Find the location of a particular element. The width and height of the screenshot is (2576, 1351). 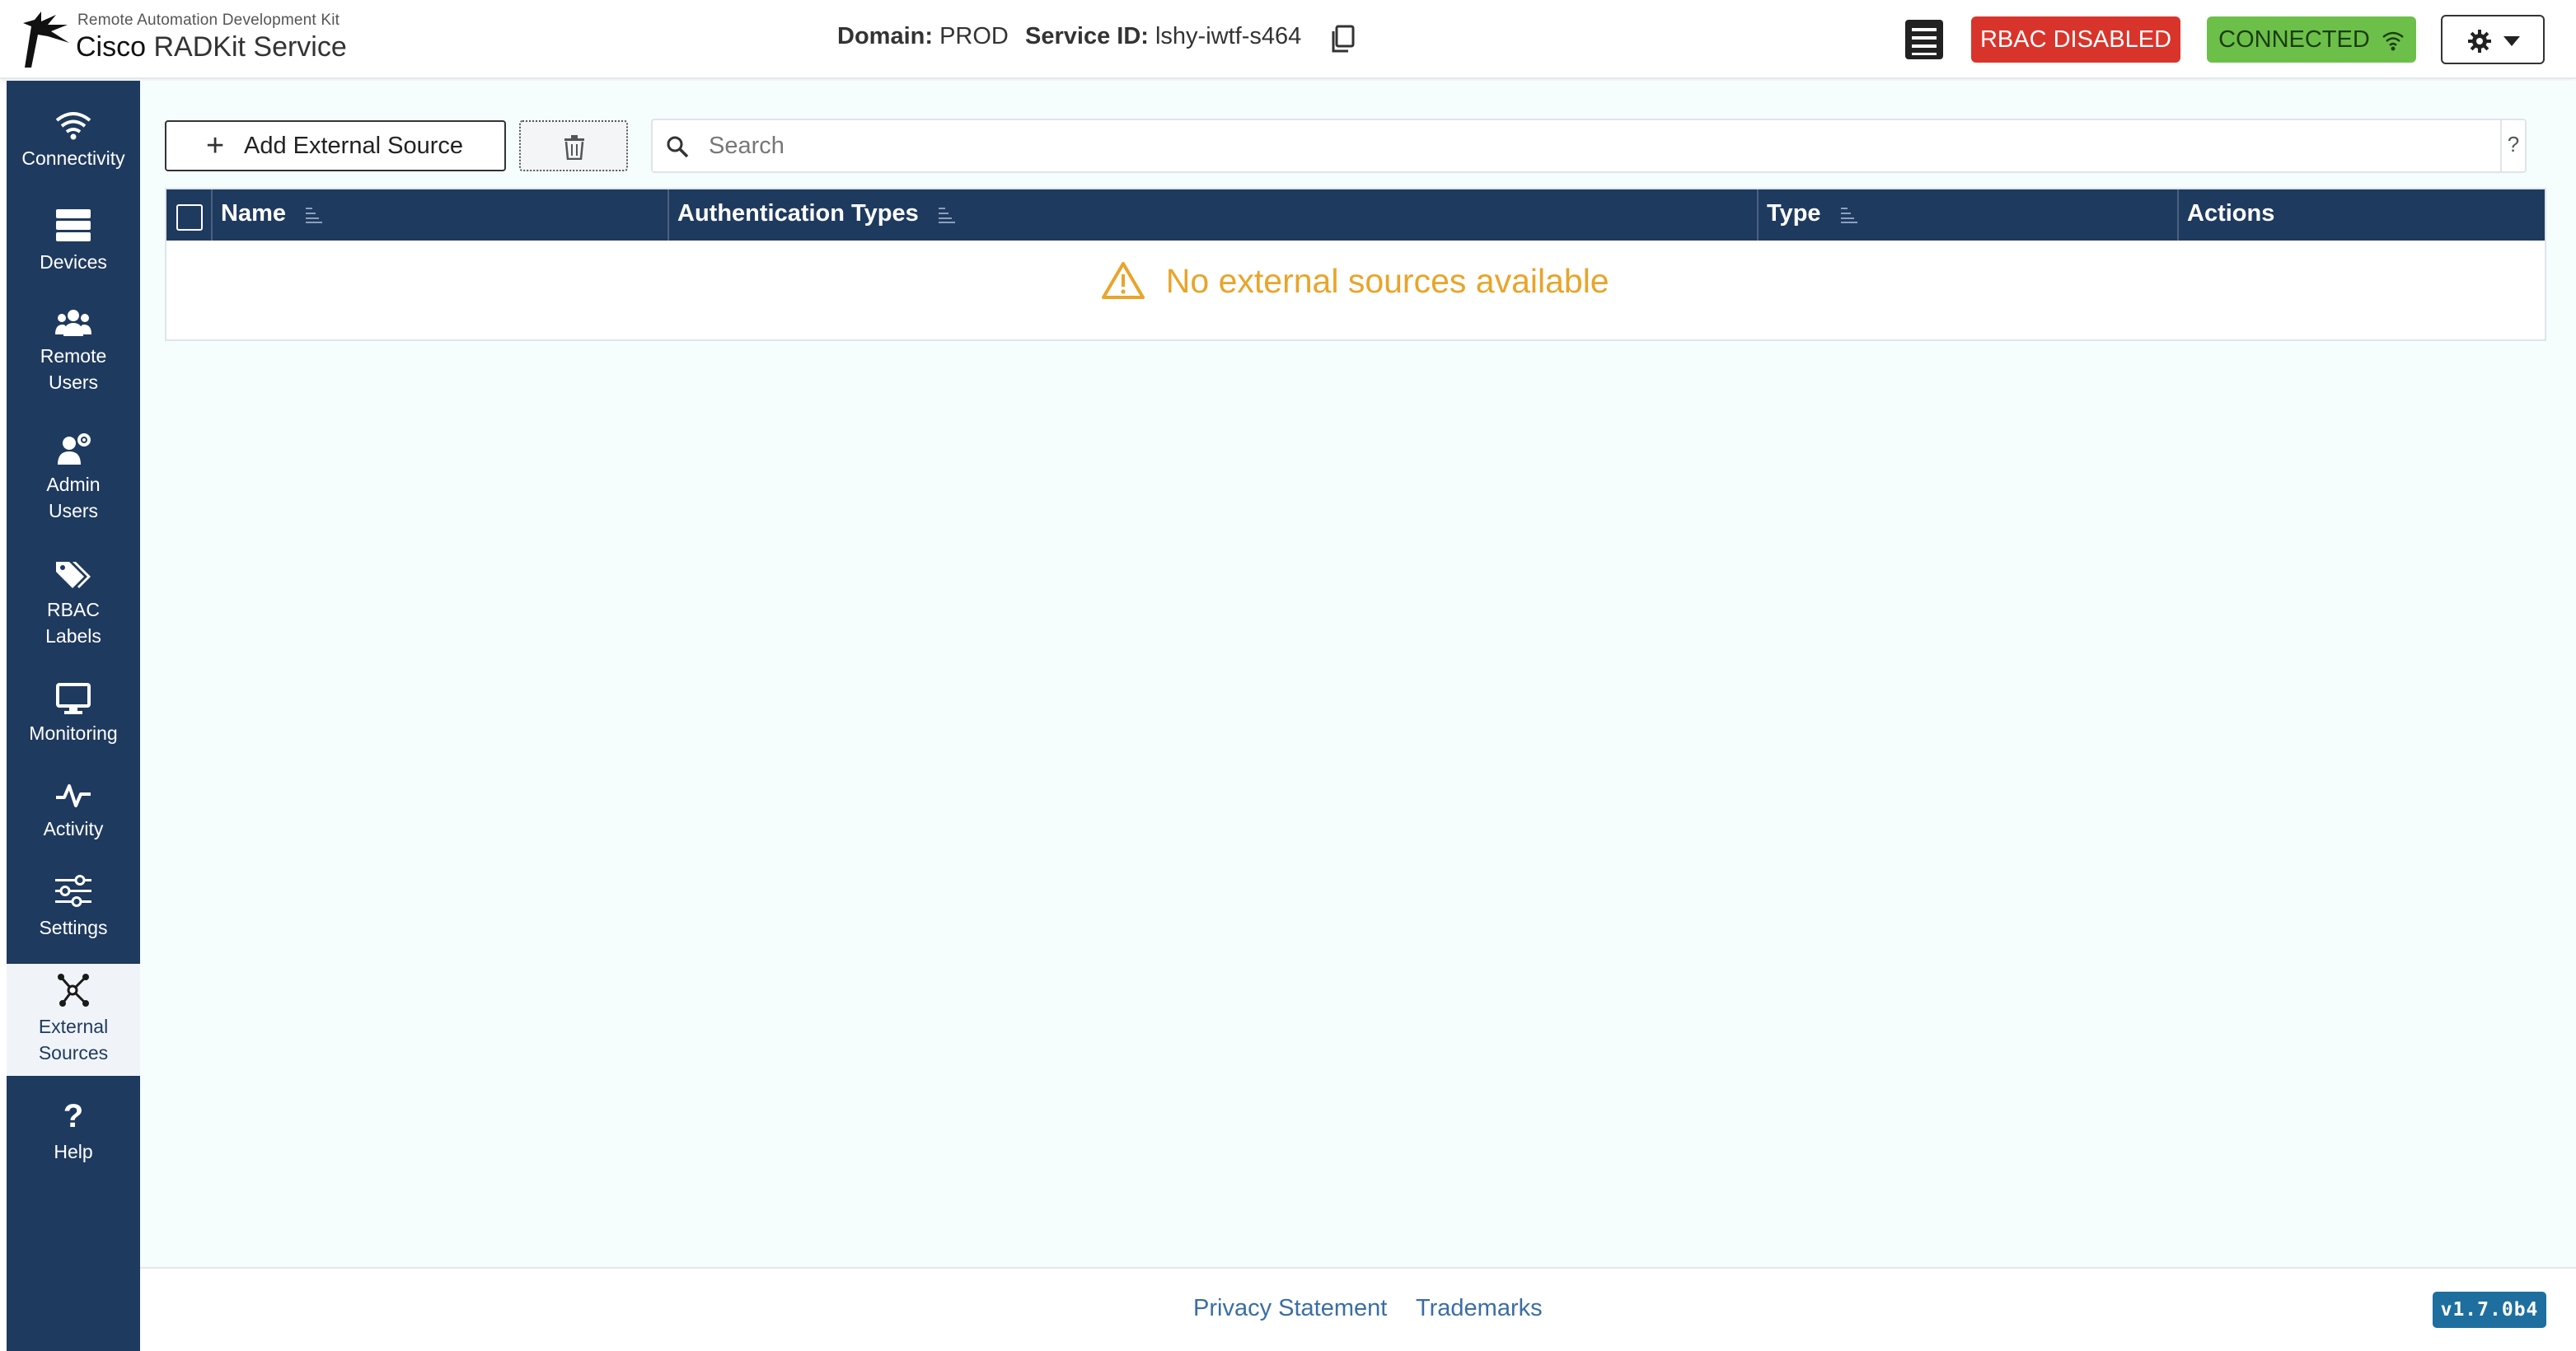

column-label: Authentication Types is located at coordinates (798, 213).